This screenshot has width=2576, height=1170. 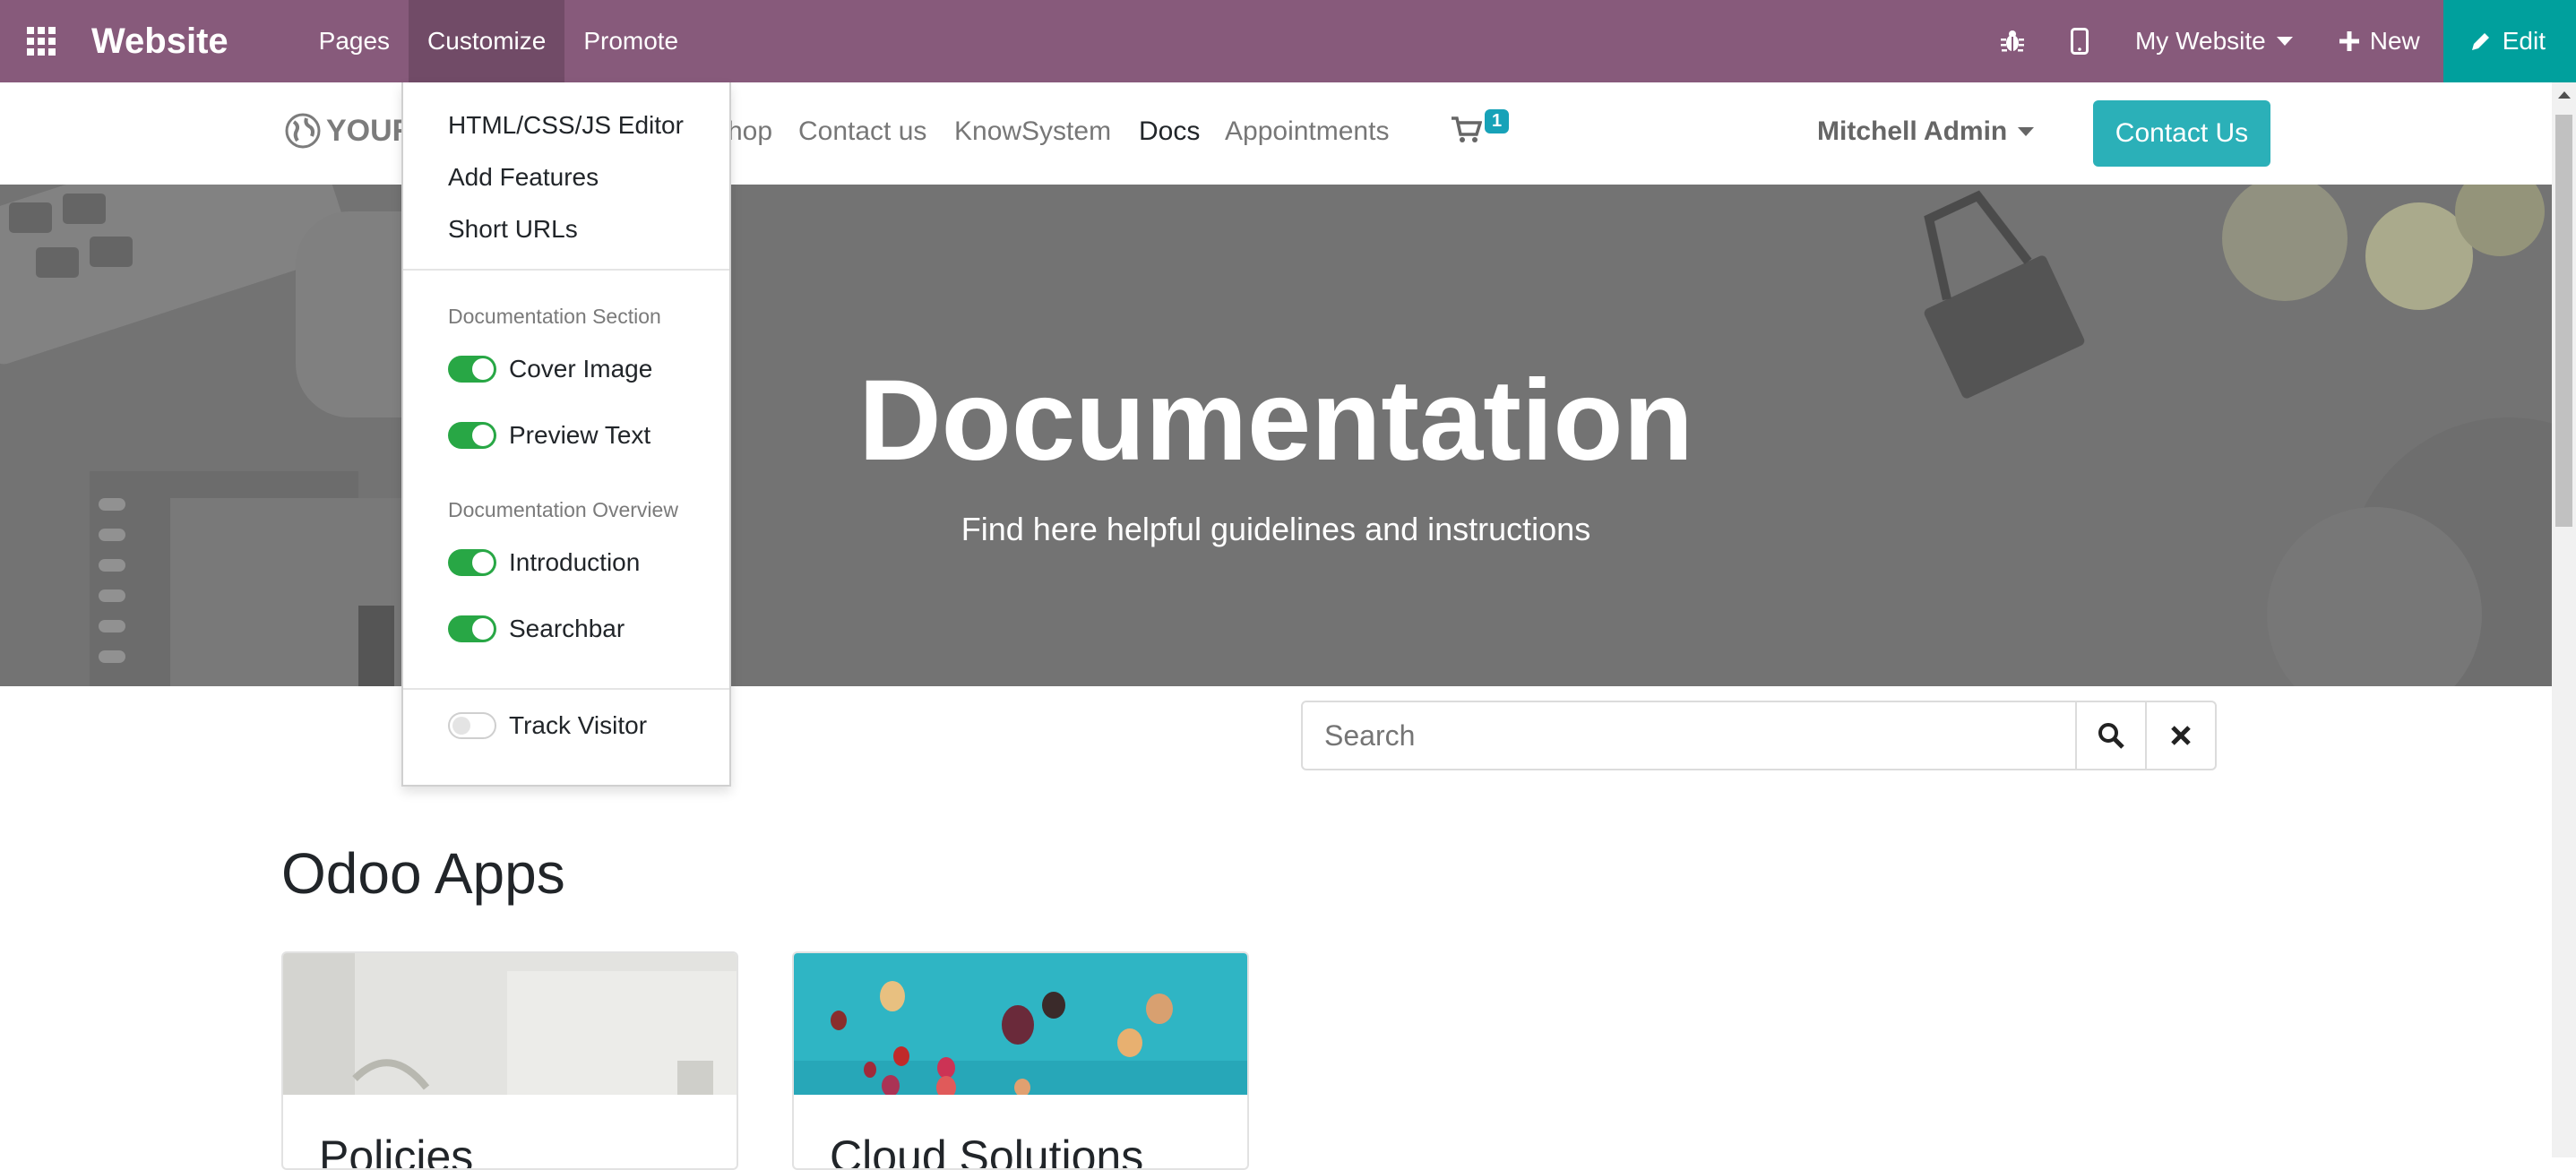 I want to click on cart-count-badge: 1, so click(x=1497, y=121).